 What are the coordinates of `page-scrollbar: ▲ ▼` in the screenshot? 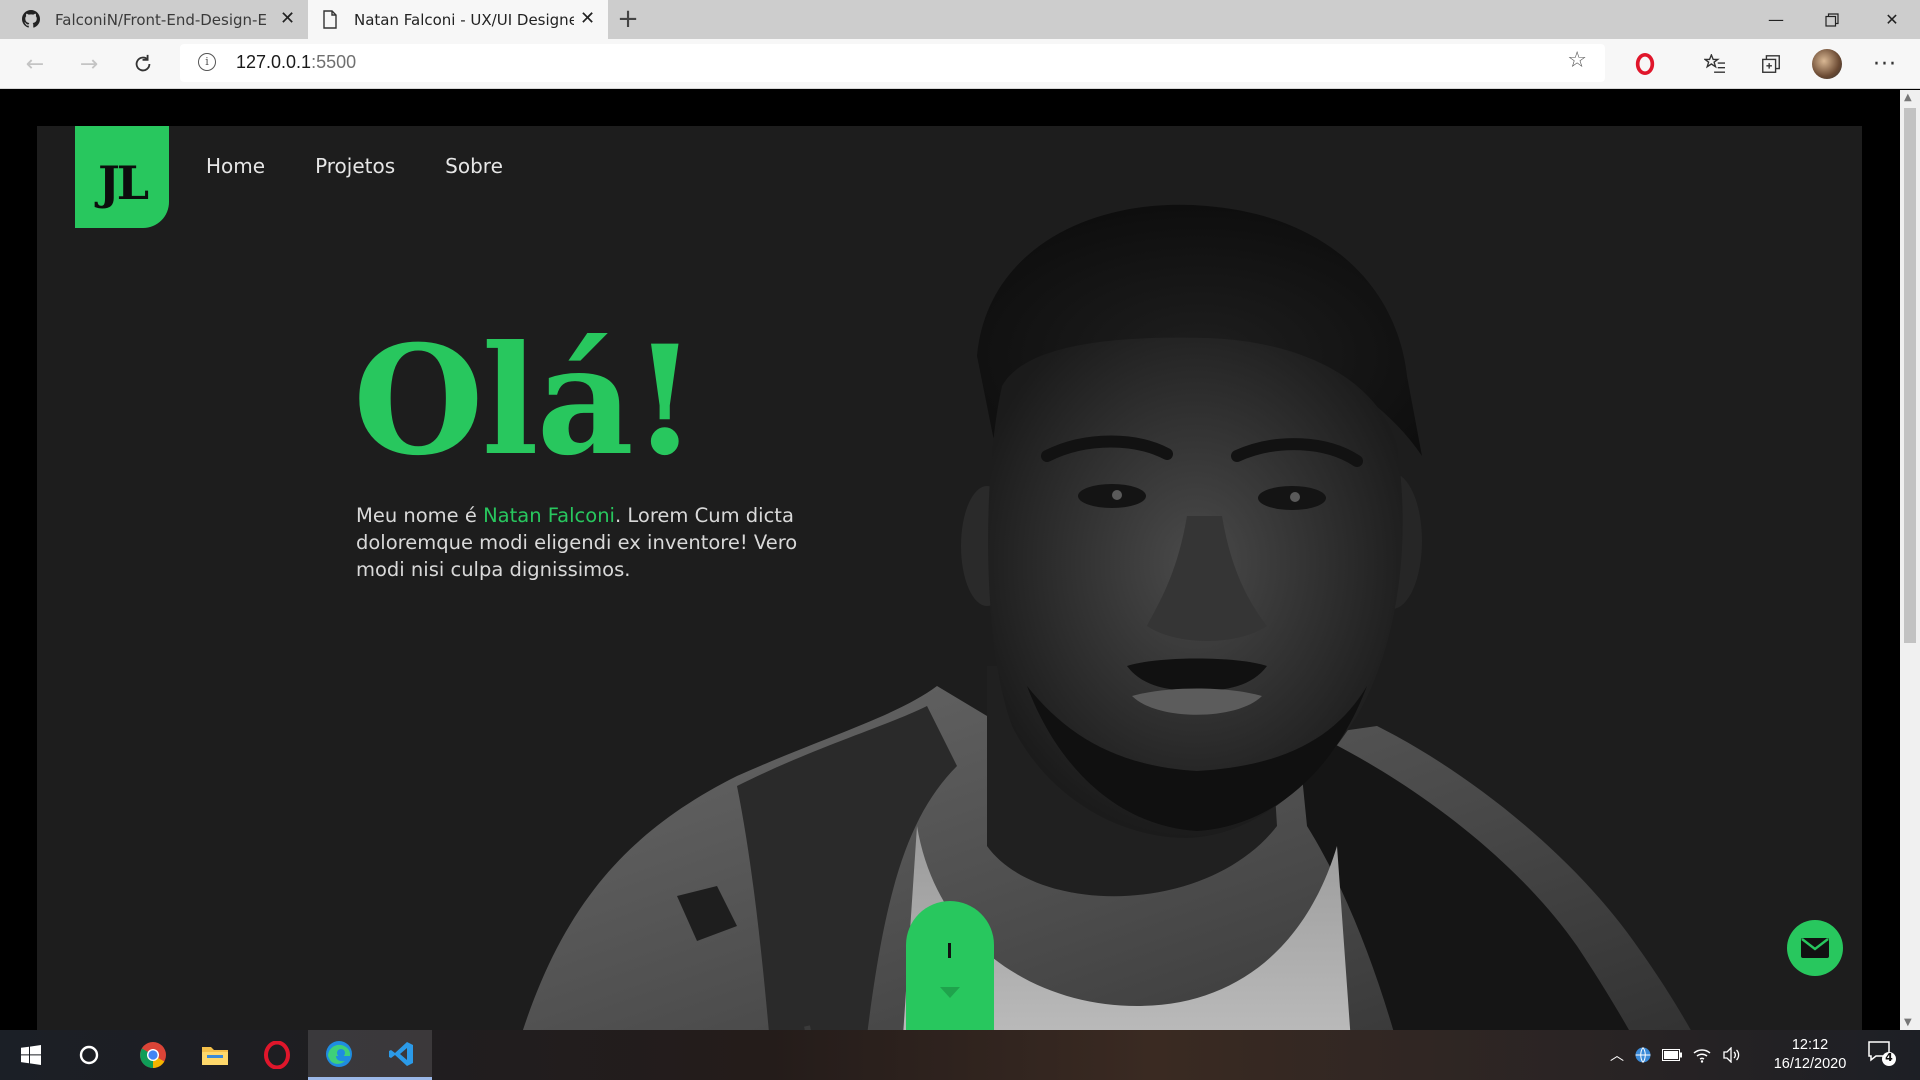 It's located at (1910, 560).